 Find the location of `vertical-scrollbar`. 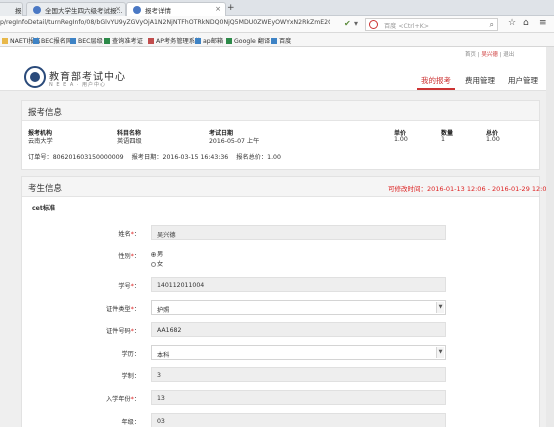

vertical-scrollbar is located at coordinates (550, 237).